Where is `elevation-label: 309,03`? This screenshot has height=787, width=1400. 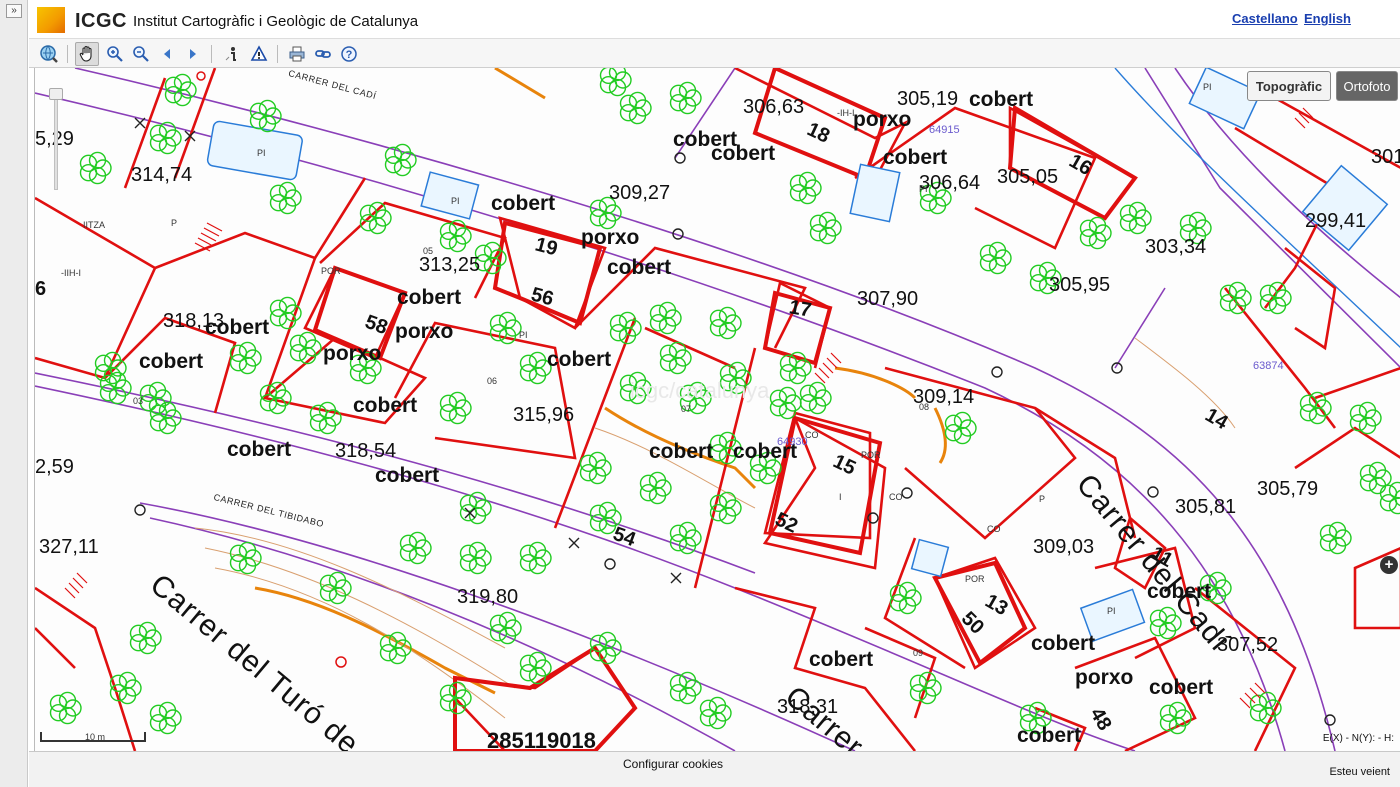 elevation-label: 309,03 is located at coordinates (1064, 547).